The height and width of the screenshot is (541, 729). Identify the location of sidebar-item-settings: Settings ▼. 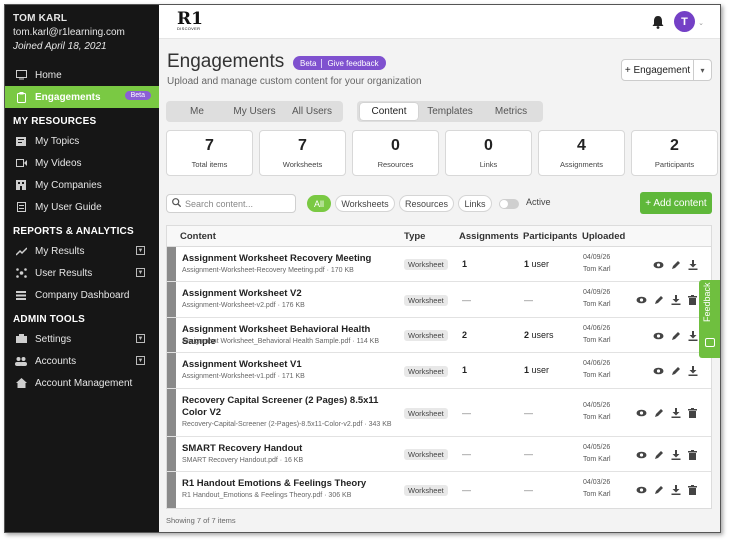
(82, 339).